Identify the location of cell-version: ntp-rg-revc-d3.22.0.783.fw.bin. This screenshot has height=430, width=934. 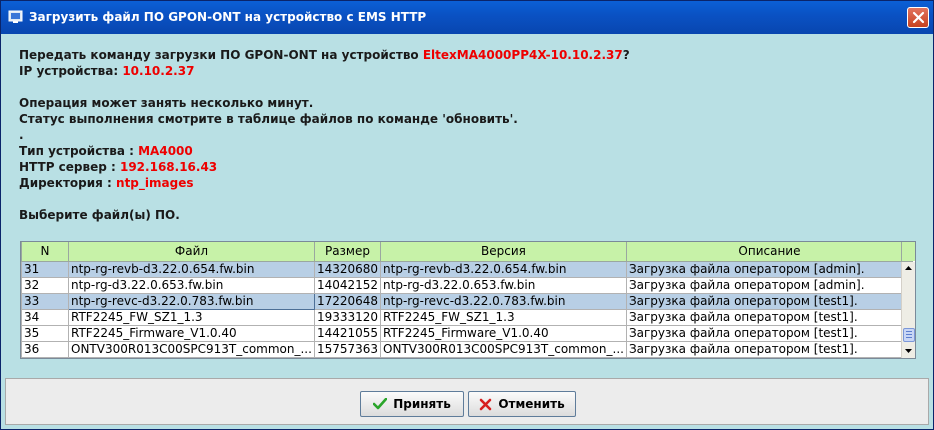
(503, 301).